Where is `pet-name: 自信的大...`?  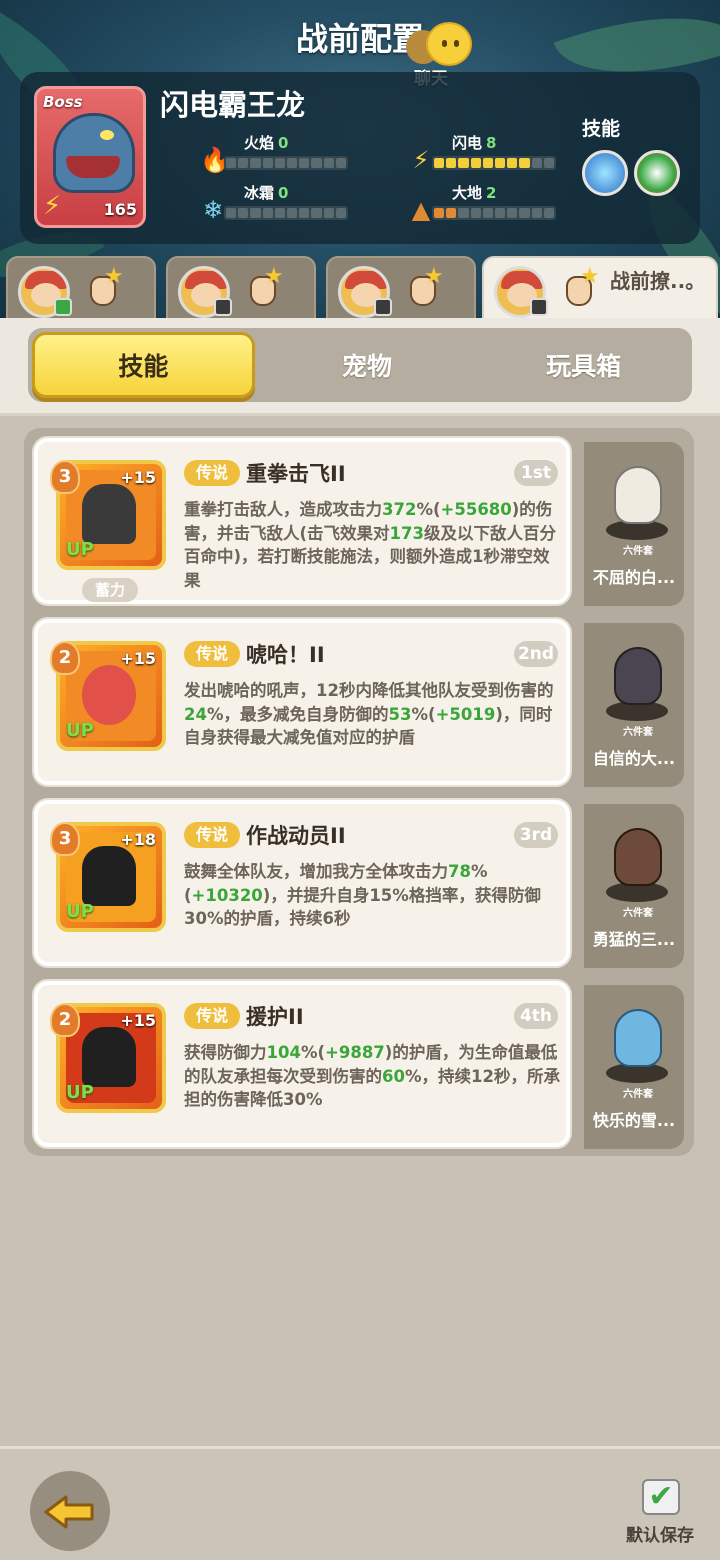
pet-name: 自信的大... is located at coordinates (634, 758).